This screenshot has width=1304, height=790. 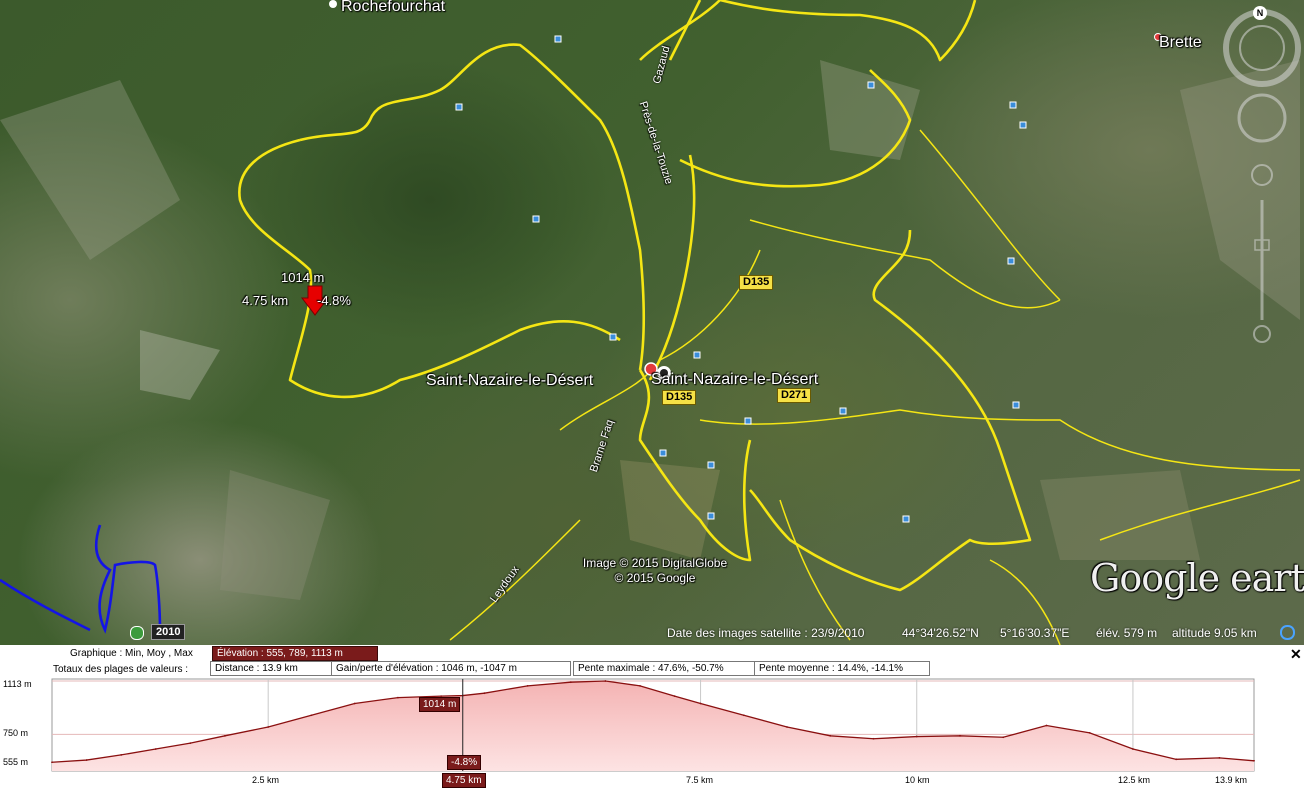 I want to click on copyright-line-digitalglobe: Image © 2015 DigitalGlobe, so click(x=655, y=563).